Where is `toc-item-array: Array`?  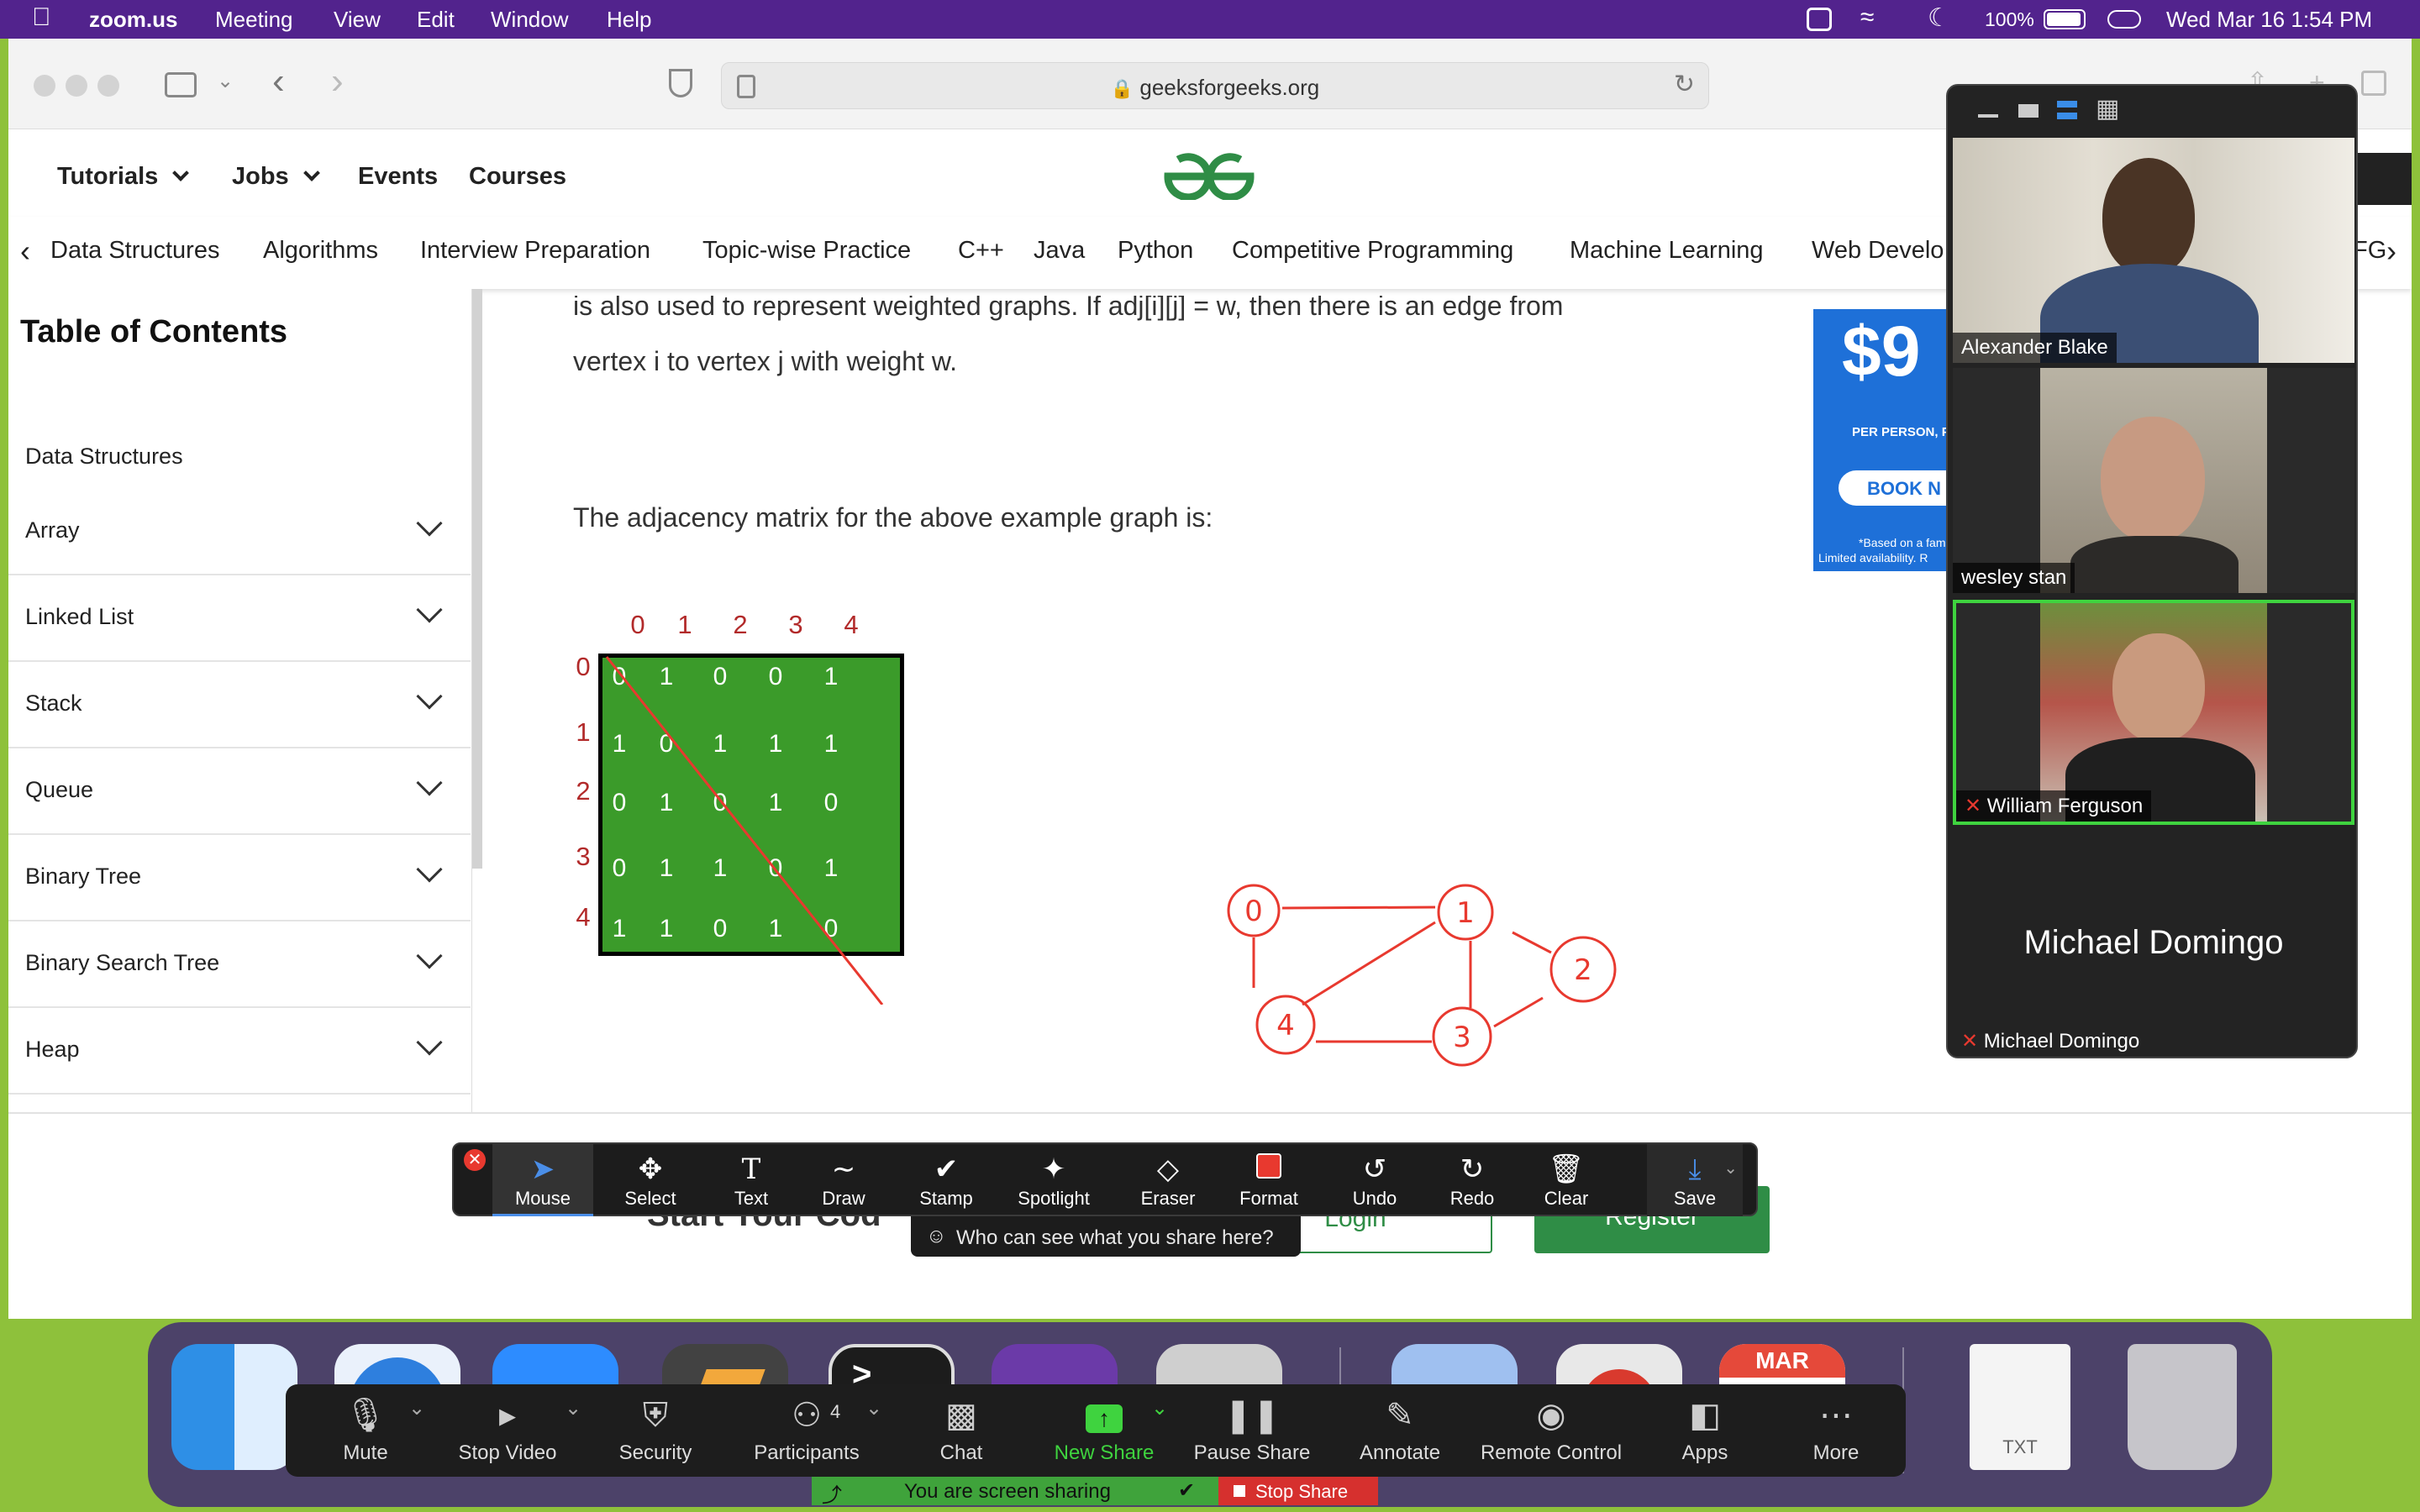
toc-item-array: Array is located at coordinates (240, 532).